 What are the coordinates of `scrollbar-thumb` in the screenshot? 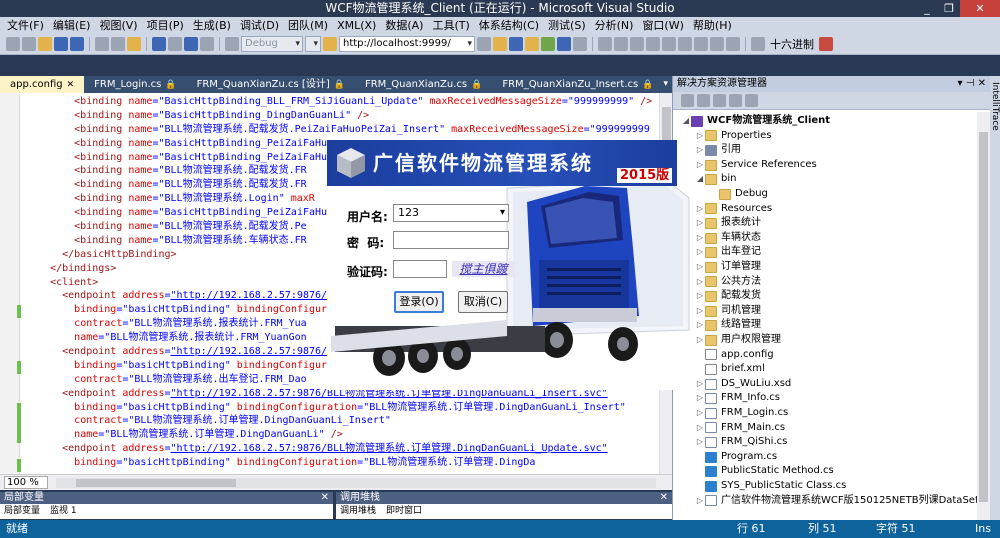 It's located at (983, 317).